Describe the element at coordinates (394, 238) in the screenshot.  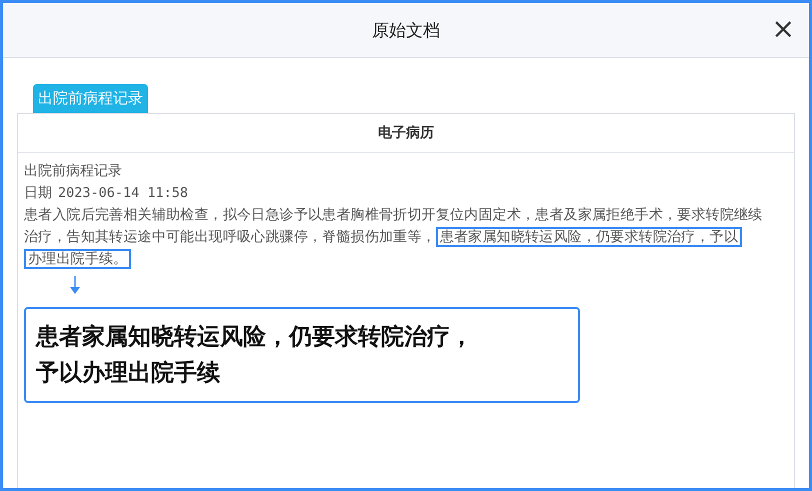
I see `record-text: 患者入院后完善相关辅助检查，拟今日急诊予以患者胸椎骨折切开复位内固定术，患者及家属拒绝手术，要求转院继续治疗，告知其转运途中可能出现呼吸心跳骤停，脊髓损伤加重等， 患者家属知晓转运风险，仍要求转院治疗，予以 办理出院手续。` at that location.